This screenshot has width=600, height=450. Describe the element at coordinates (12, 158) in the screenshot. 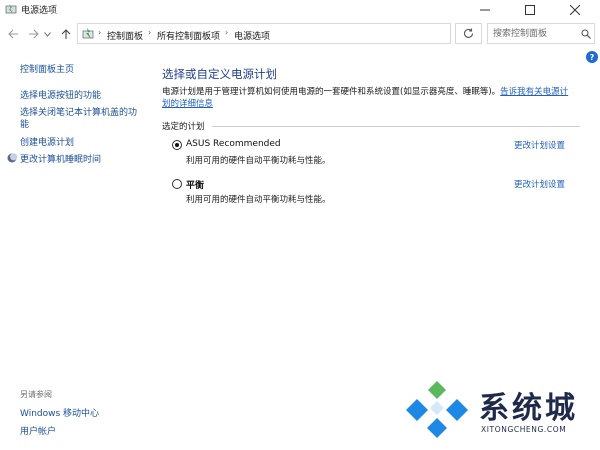

I see `sleep-icon` at that location.